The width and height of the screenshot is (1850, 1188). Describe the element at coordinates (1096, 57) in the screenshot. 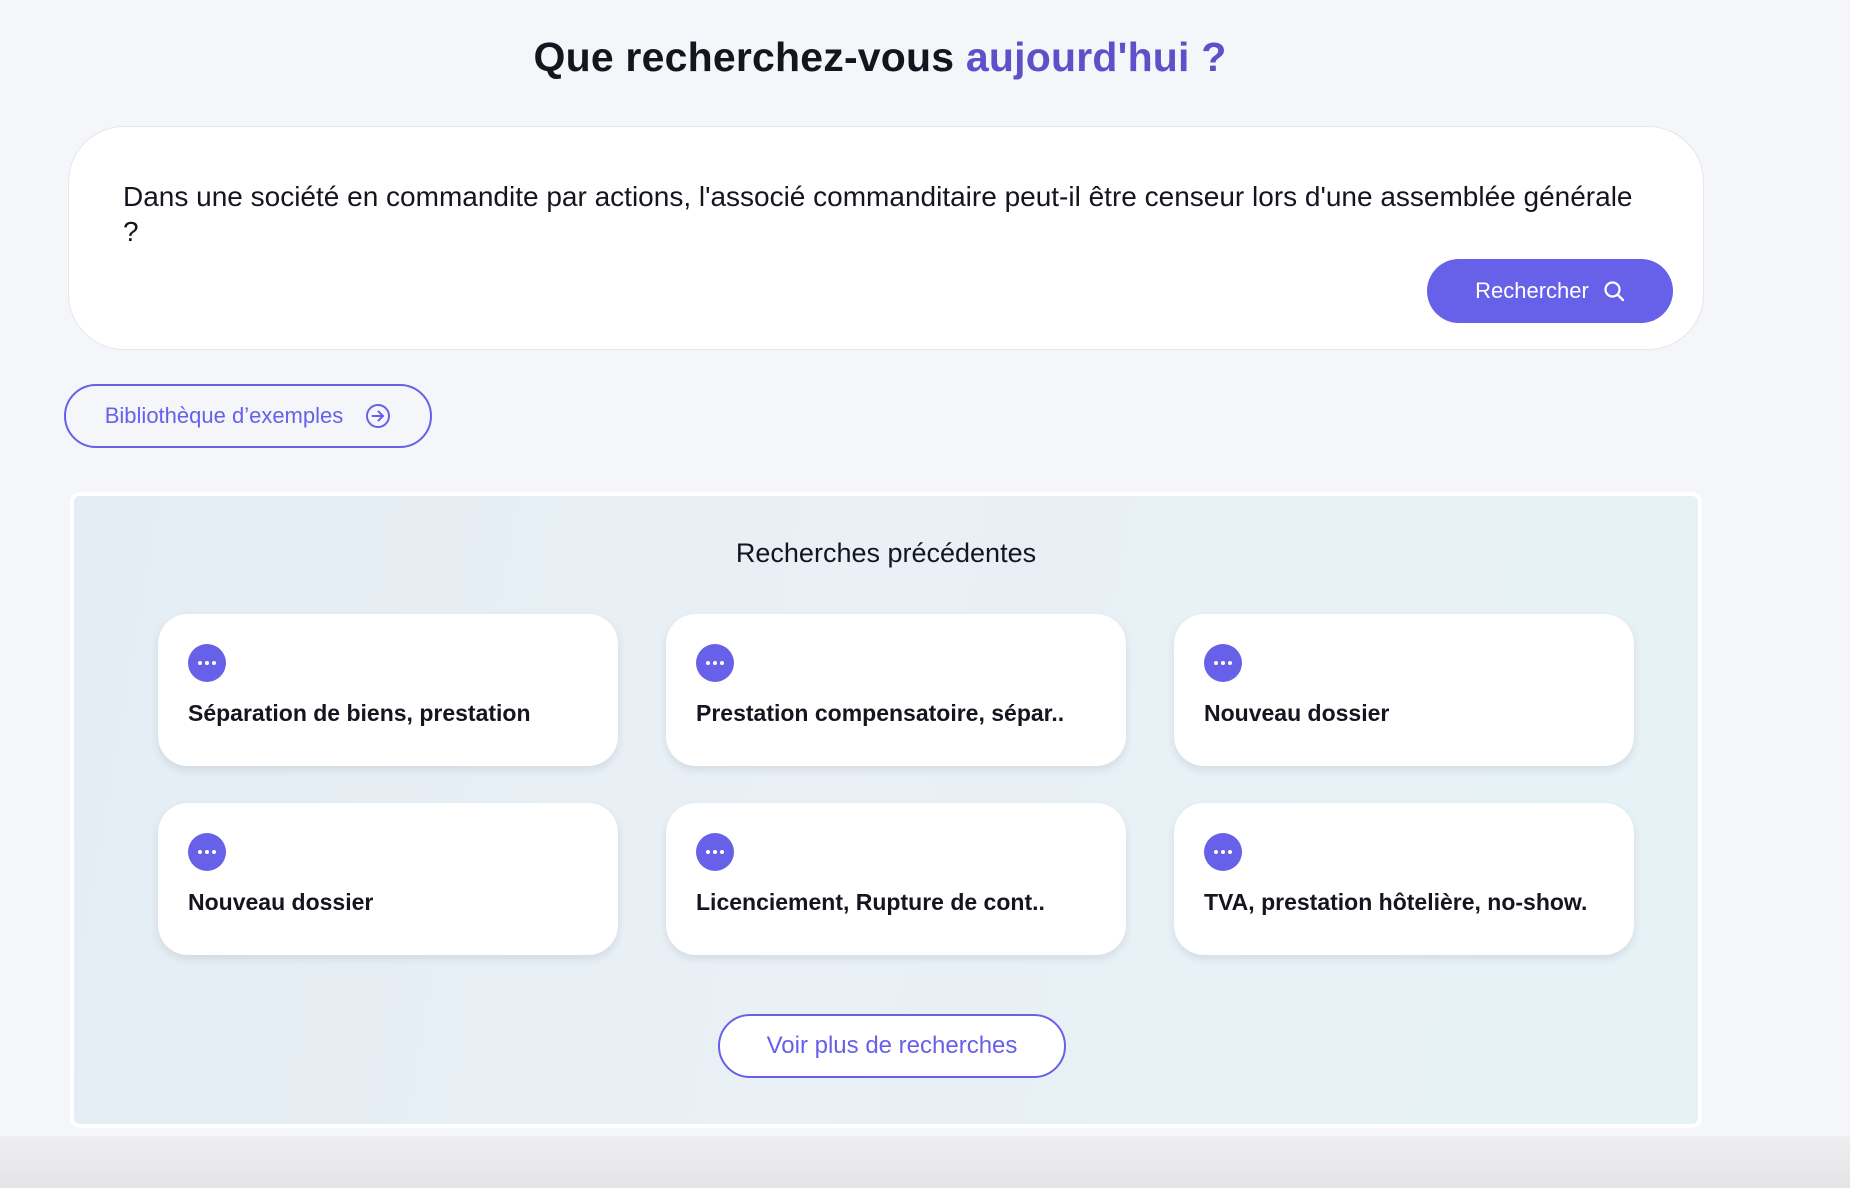

I see `page-title-accent: aujourd'hui ?` at that location.